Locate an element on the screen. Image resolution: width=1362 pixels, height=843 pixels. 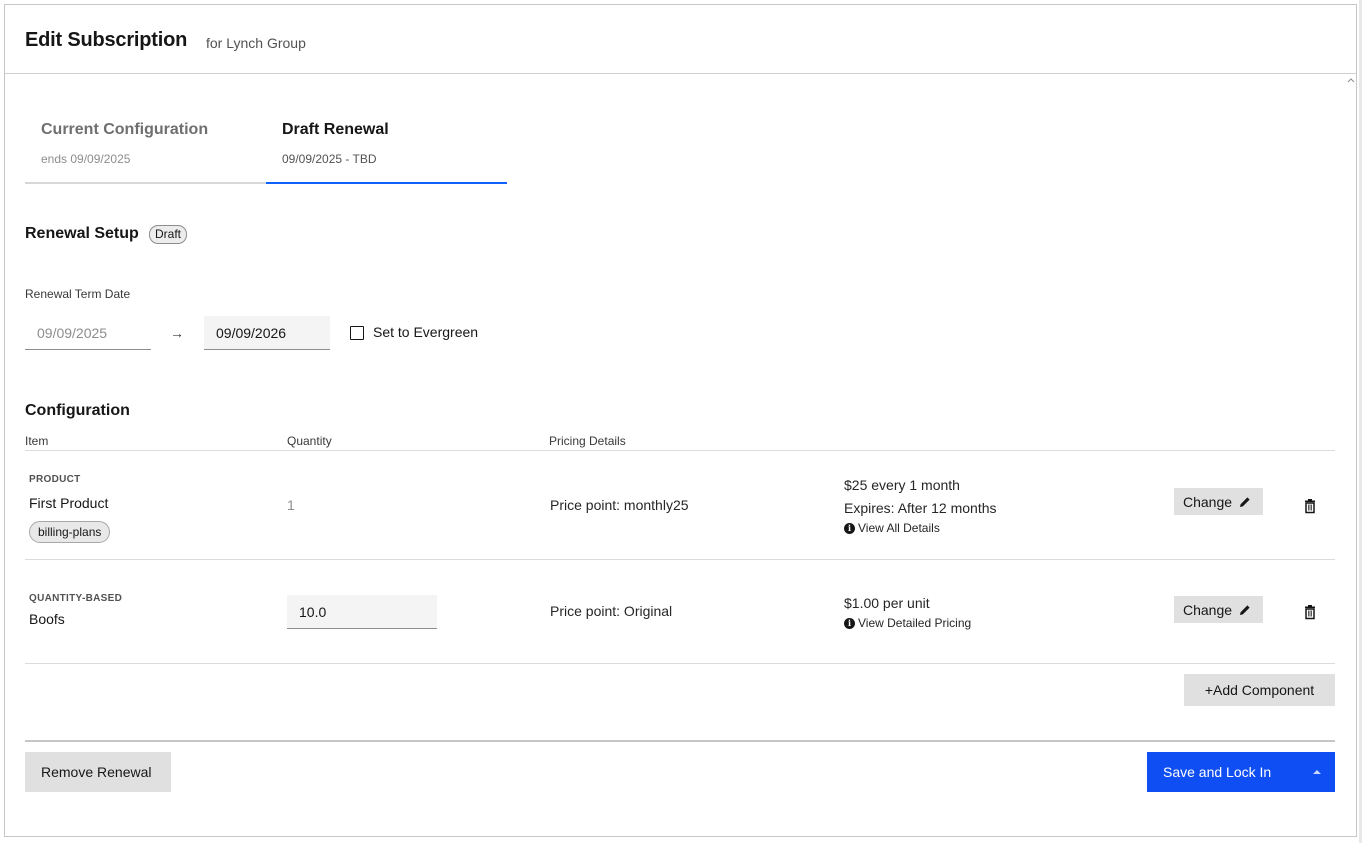
renewal-term-label: Renewal Term Date is located at coordinates (78, 294).